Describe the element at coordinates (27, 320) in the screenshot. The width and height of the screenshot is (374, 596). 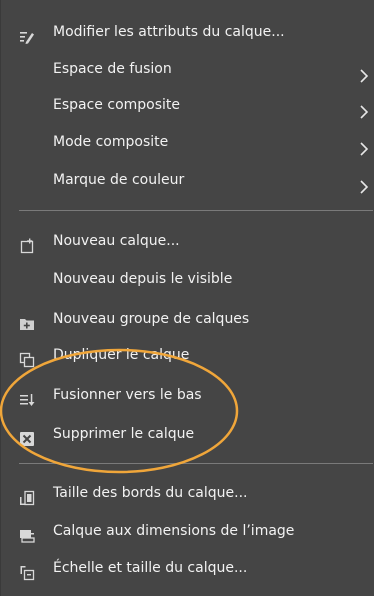
I see `new-layer-group-icon` at that location.